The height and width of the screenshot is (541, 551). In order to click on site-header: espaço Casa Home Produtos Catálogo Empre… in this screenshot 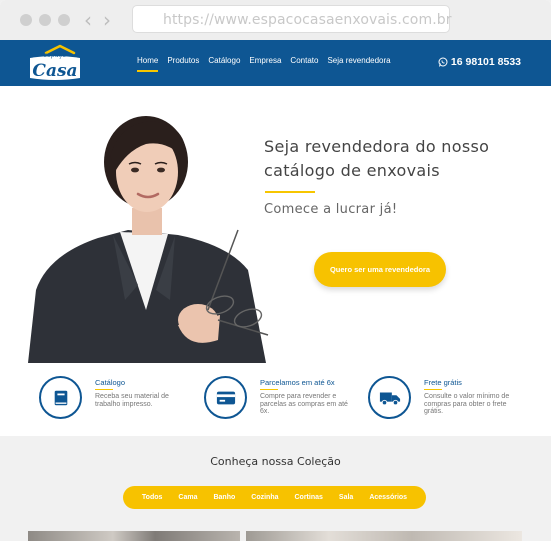, I will do `click(275, 63)`.